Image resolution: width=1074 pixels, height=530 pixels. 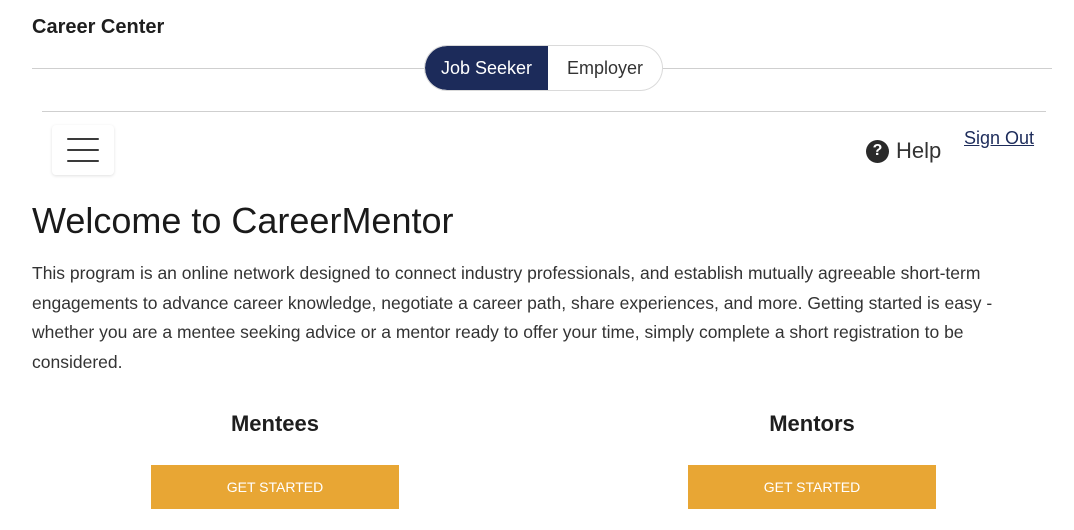 I want to click on mentors-get-started-button: GET STARTED, so click(x=812, y=487).